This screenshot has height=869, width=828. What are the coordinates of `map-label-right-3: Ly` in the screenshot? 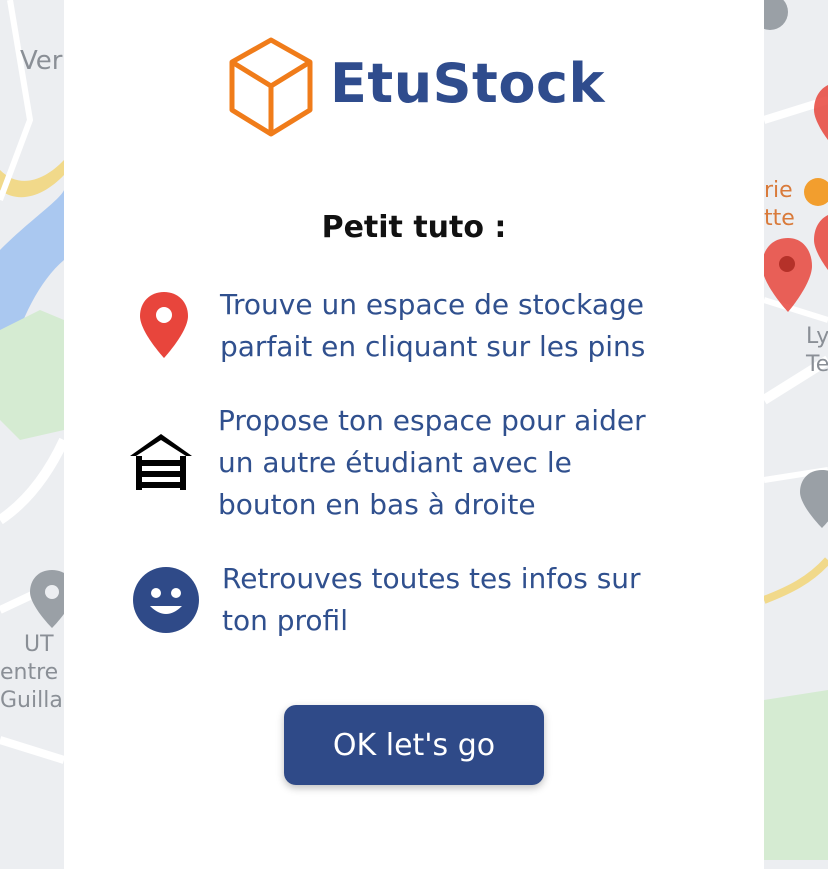 It's located at (817, 336).